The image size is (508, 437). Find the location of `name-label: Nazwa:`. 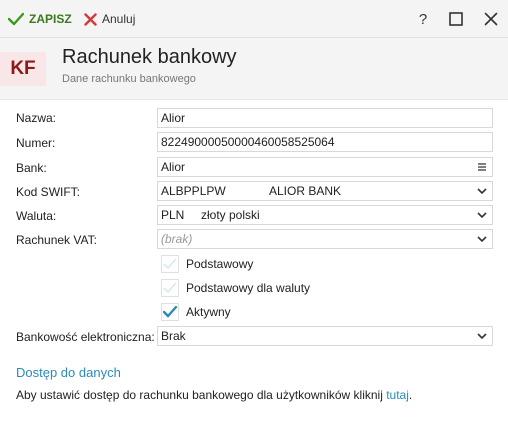

name-label: Nazwa: is located at coordinates (36, 118).